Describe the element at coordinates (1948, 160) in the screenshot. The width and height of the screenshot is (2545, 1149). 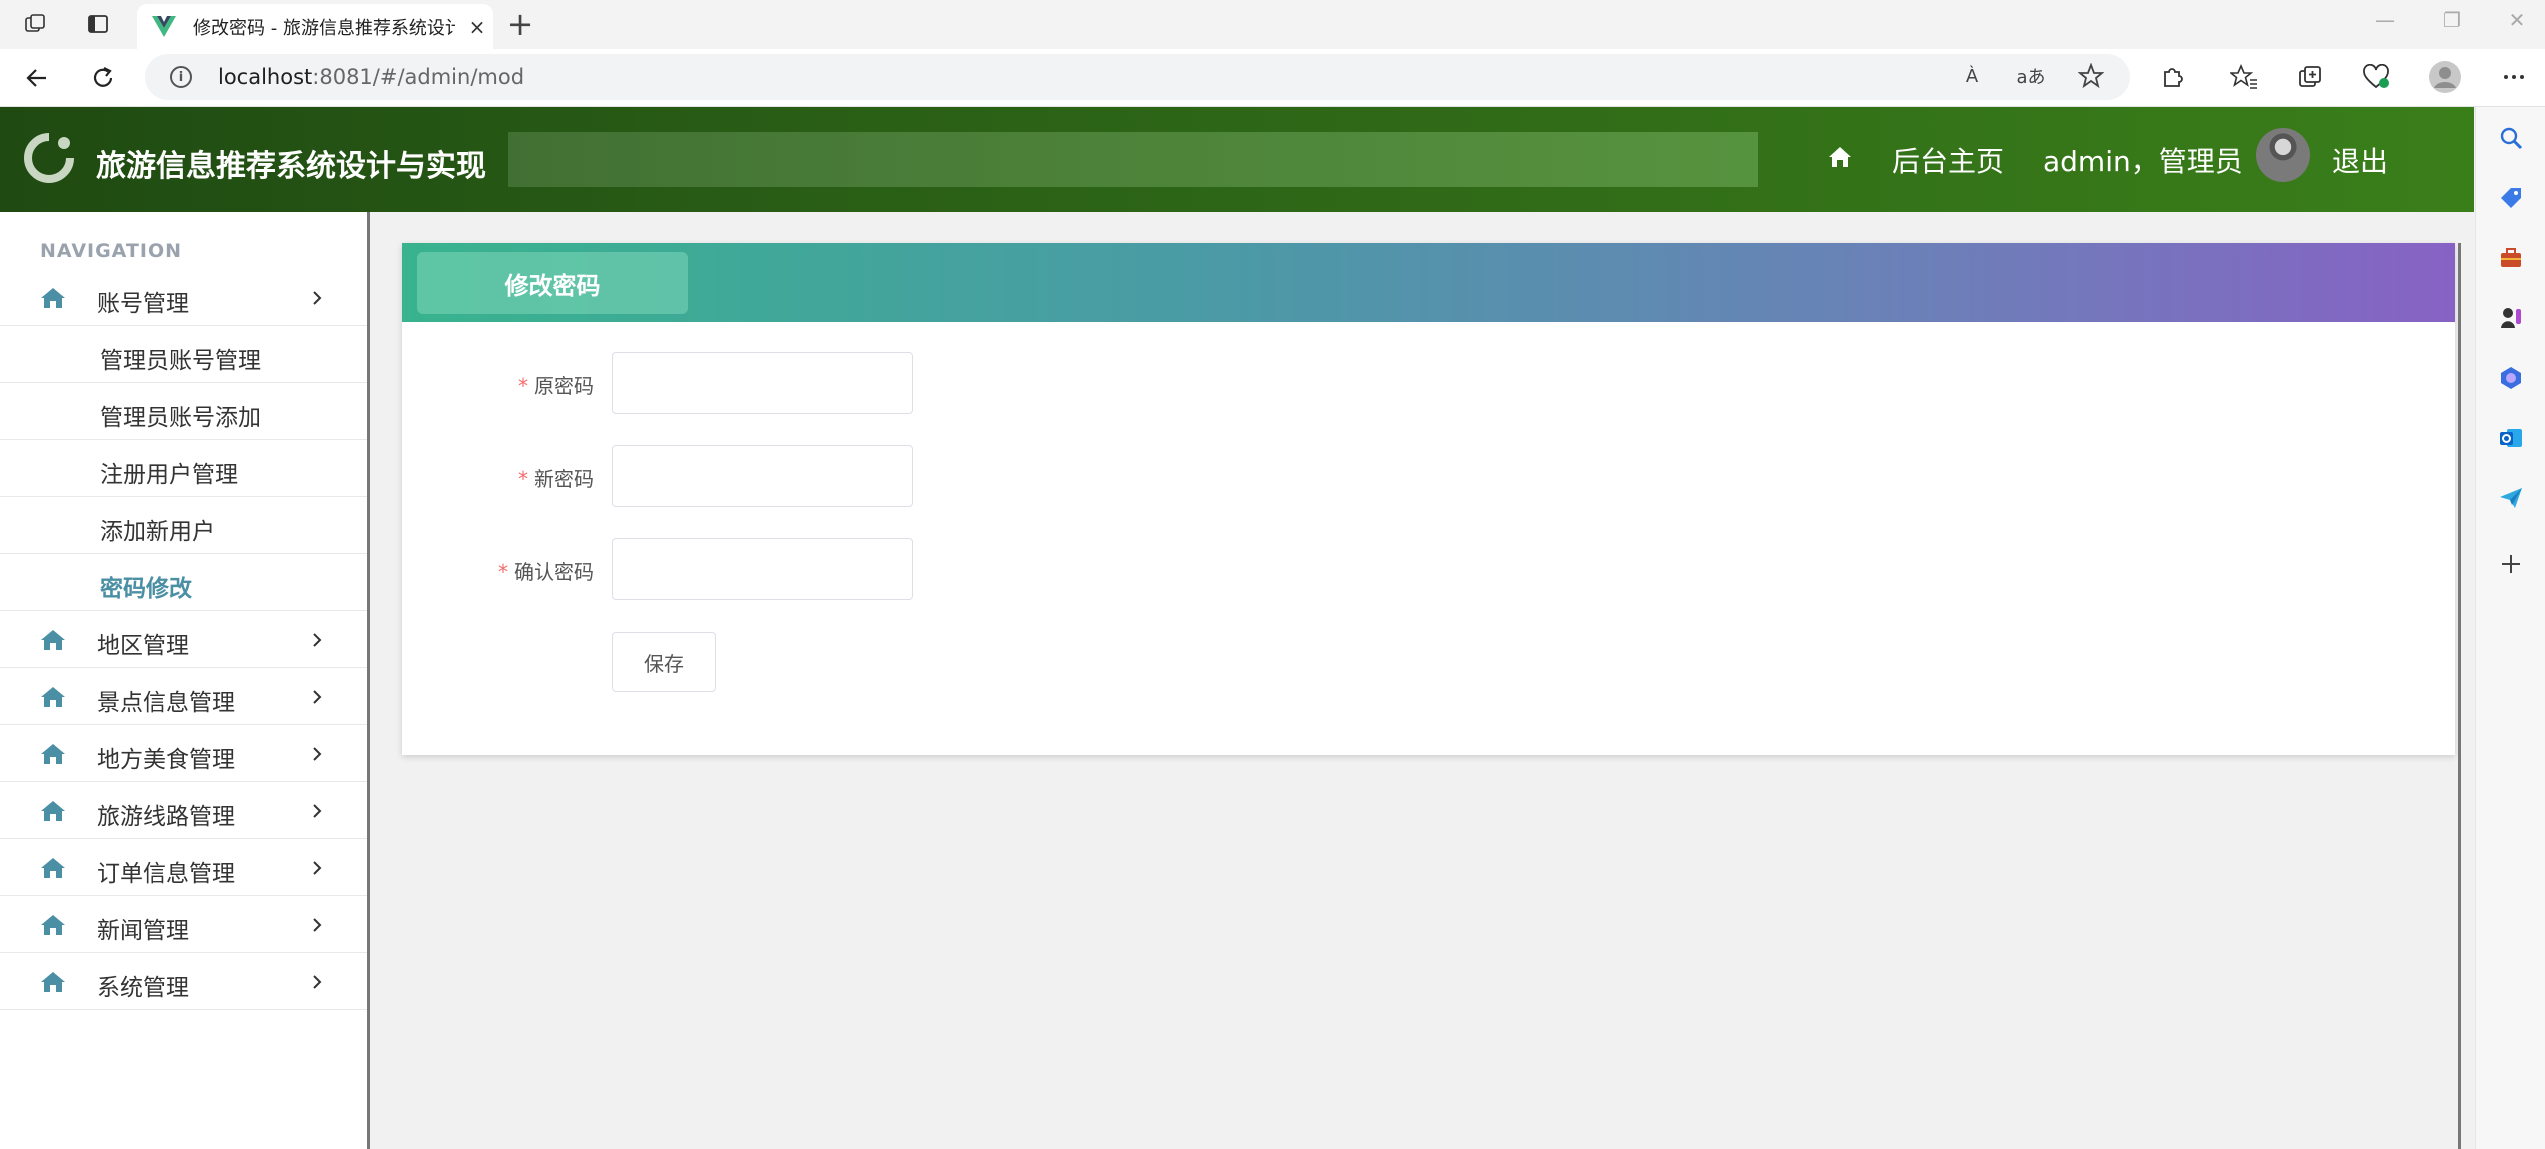
I see `admin-home-link: 后台主页` at that location.